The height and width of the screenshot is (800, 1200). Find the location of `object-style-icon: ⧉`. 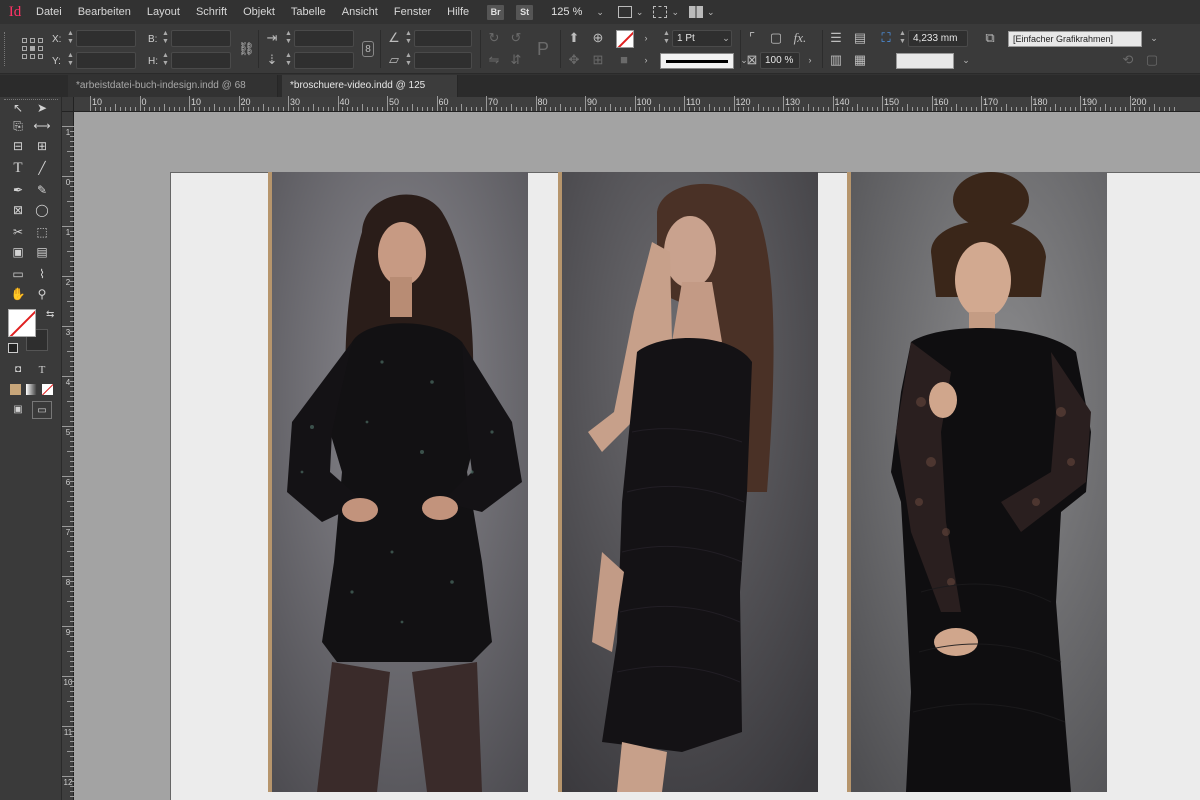

object-style-icon: ⧉ is located at coordinates (990, 38).